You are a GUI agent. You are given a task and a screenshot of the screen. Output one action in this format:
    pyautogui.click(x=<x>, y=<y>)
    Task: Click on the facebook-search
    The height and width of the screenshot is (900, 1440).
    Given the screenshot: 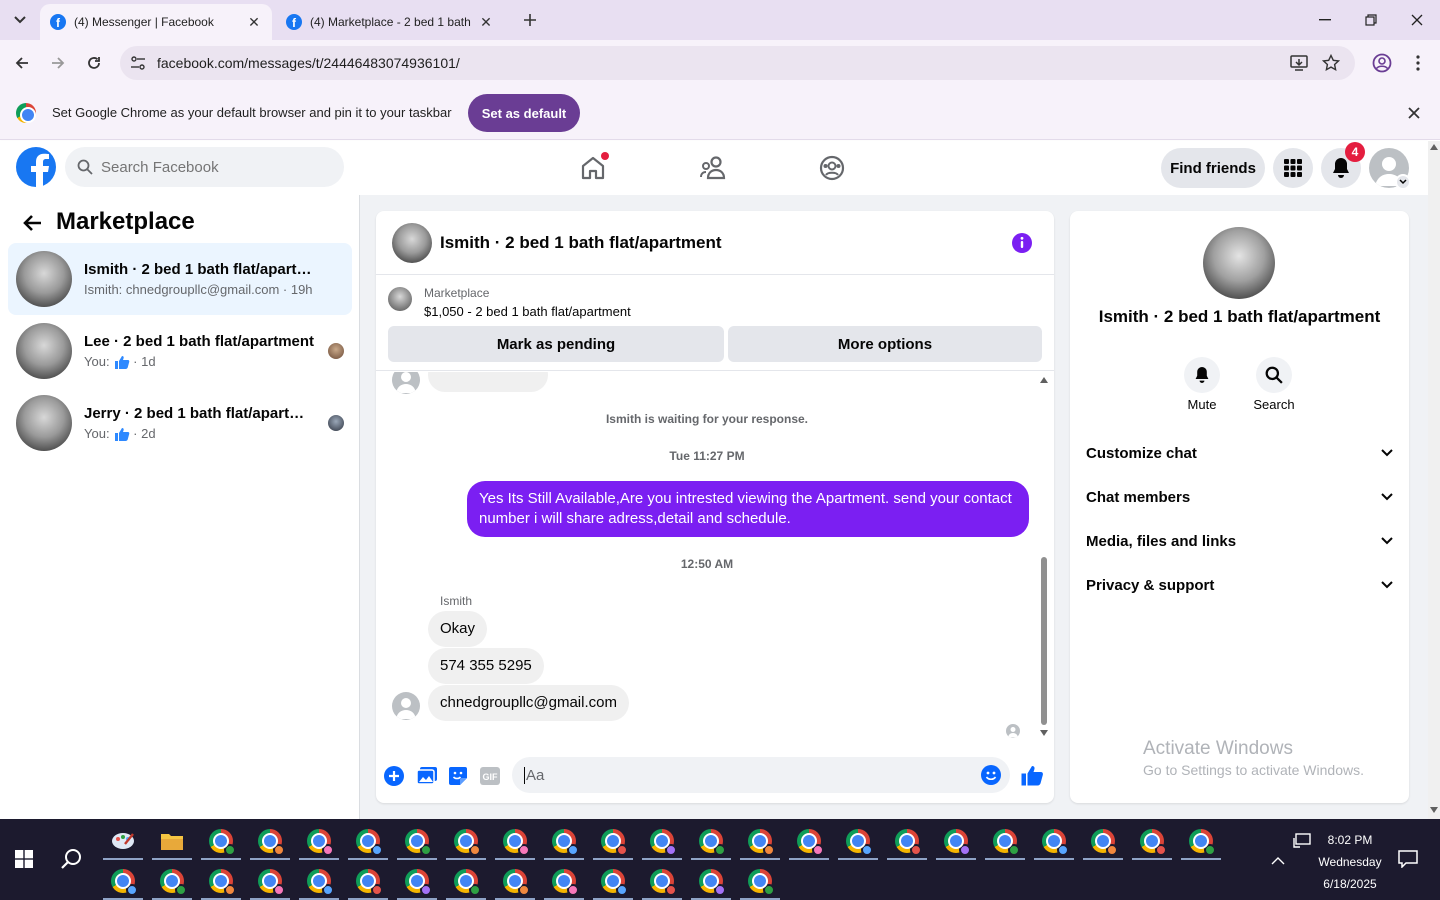 What is the action you would take?
    pyautogui.click(x=204, y=167)
    